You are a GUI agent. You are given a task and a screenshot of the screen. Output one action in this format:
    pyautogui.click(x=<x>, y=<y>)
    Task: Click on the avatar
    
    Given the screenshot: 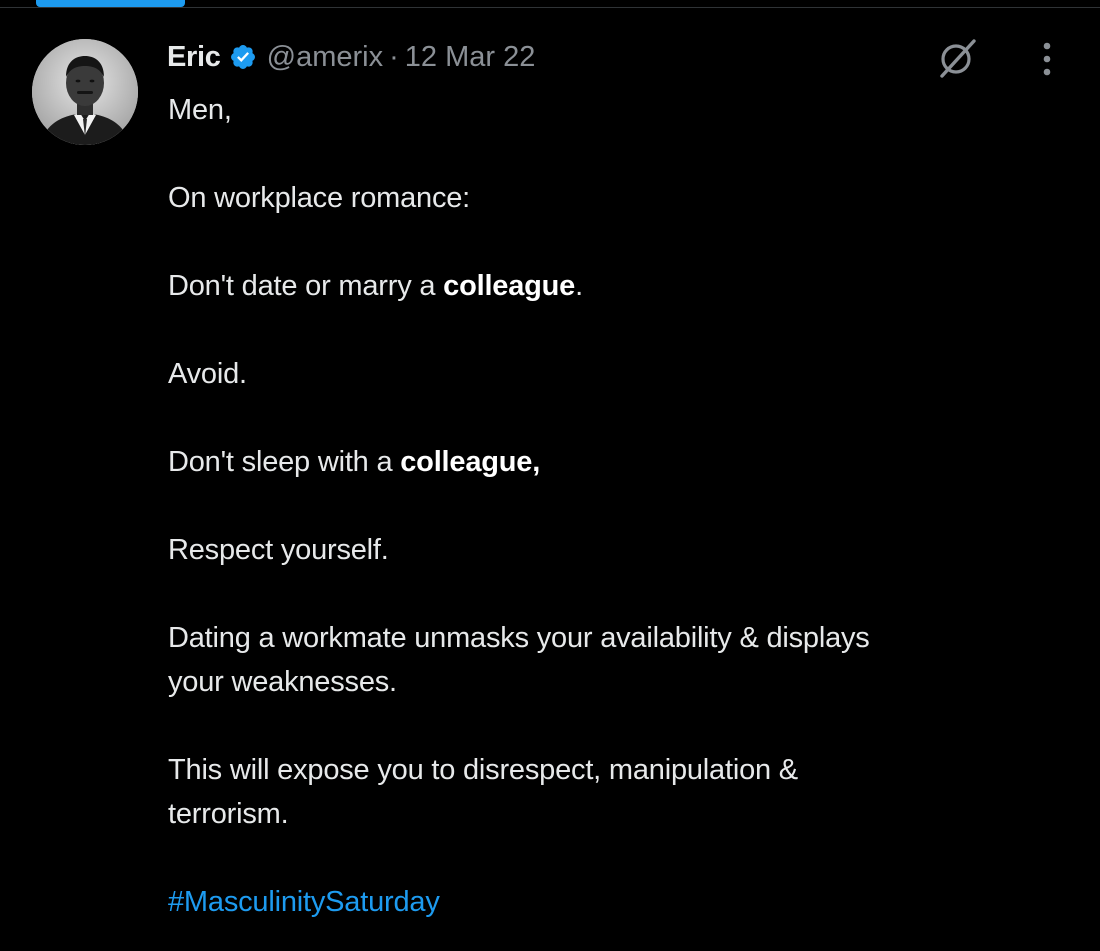 What is the action you would take?
    pyautogui.click(x=85, y=92)
    